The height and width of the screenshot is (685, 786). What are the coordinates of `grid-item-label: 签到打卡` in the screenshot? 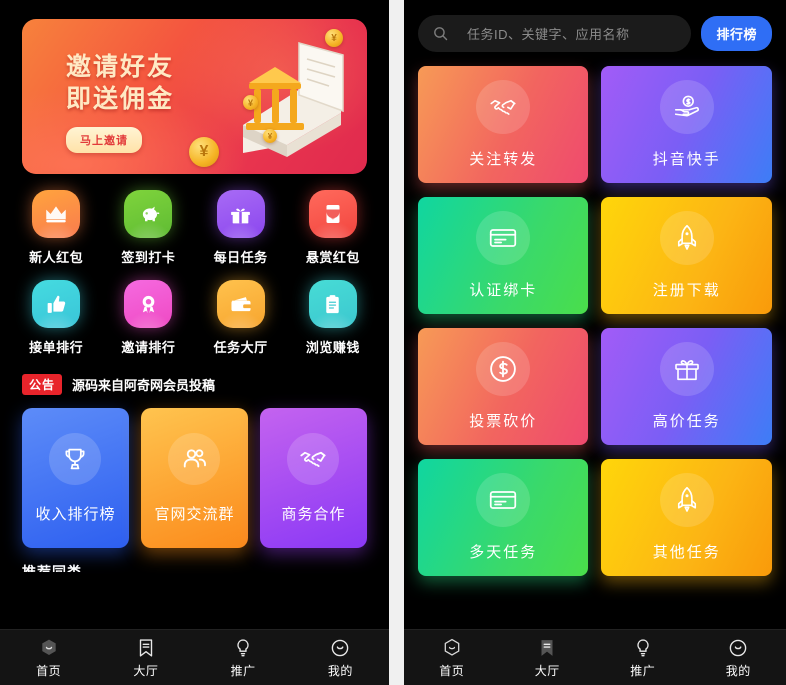 It's located at (148, 257).